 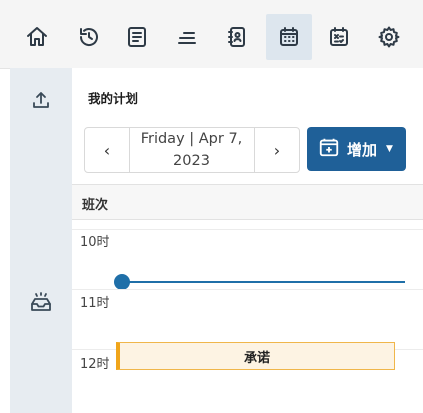 I want to click on schedule-button, so click(x=339, y=37).